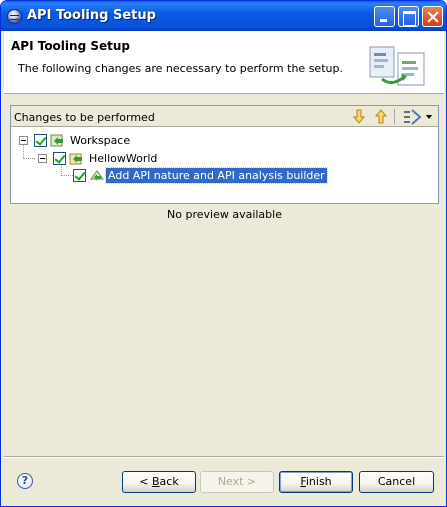  What do you see at coordinates (75, 159) in the screenshot?
I see `project-change-icon` at bounding box center [75, 159].